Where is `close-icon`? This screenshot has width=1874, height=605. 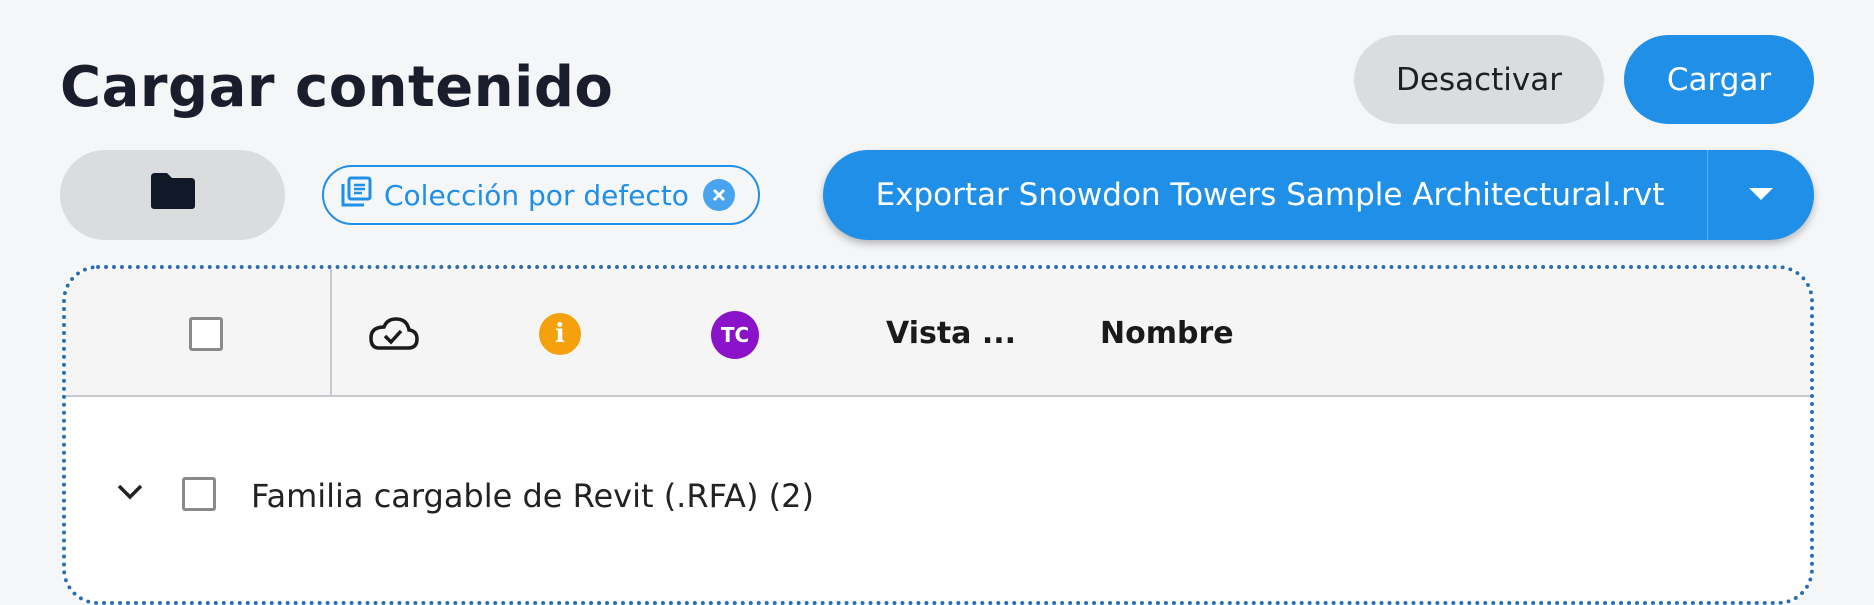
close-icon is located at coordinates (718, 195).